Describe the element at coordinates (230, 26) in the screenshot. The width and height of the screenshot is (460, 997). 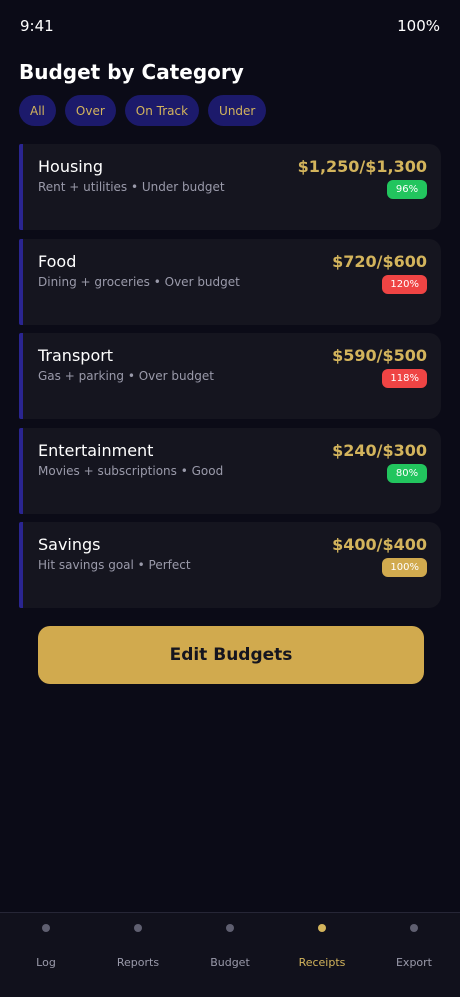
I see `status-bar: 9:41 100%` at that location.